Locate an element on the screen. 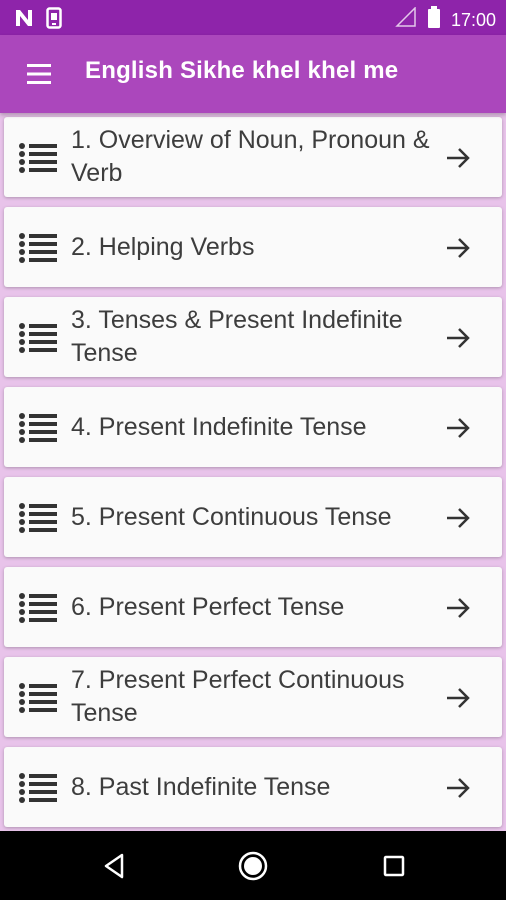 This screenshot has width=506, height=900. app-title: English Sikhe khel khel me is located at coordinates (242, 70).